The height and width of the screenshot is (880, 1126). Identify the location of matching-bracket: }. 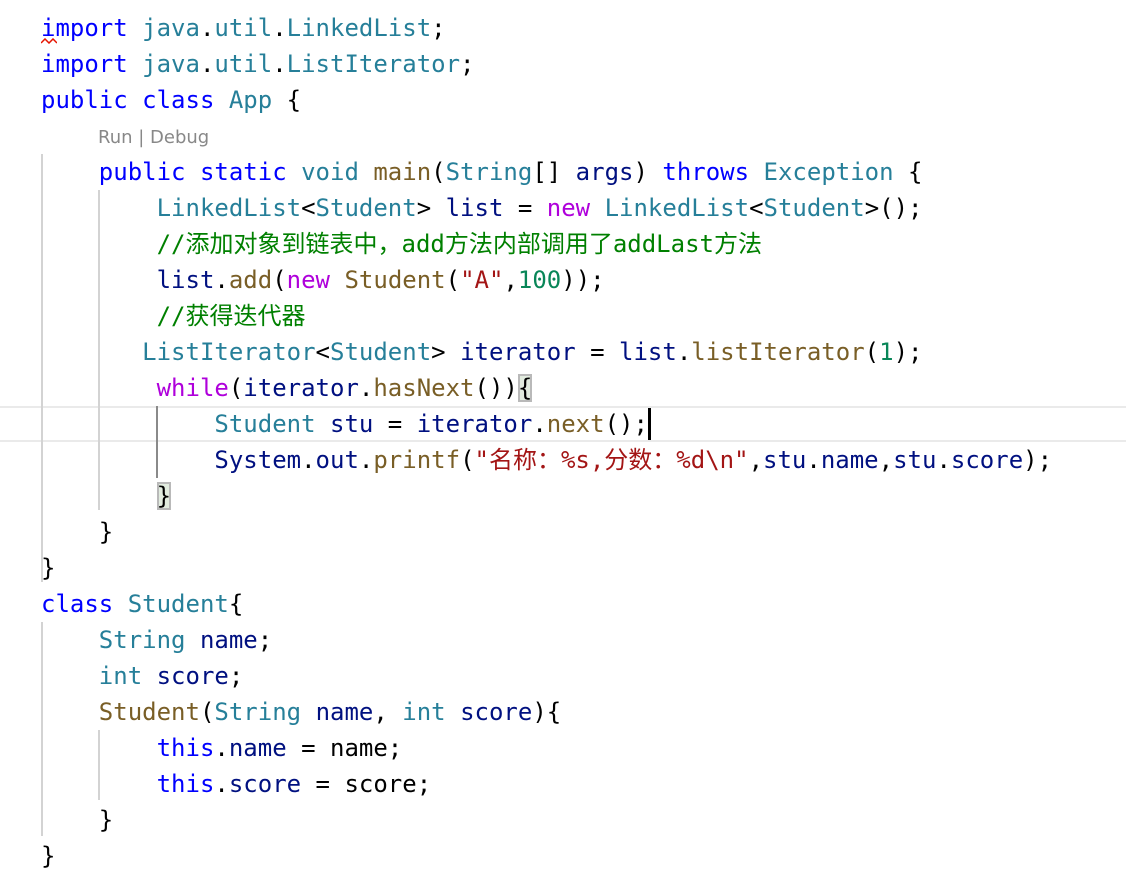
(164, 496).